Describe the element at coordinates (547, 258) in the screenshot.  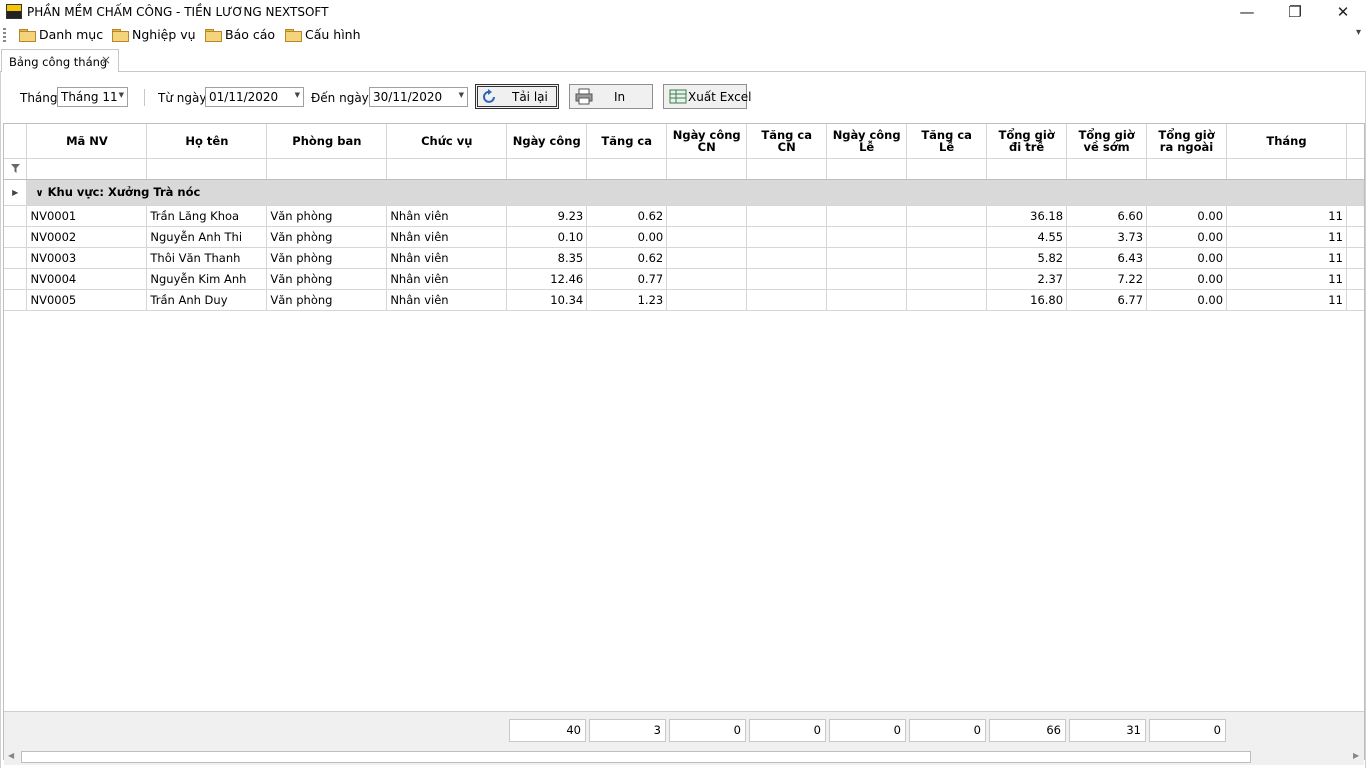
I see `table-cell: 8.35` at that location.